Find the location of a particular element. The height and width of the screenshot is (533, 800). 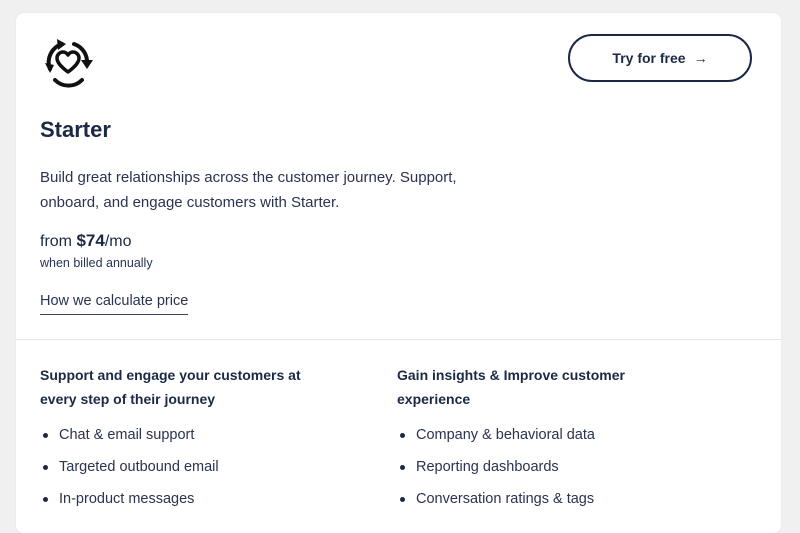

feature-label: Chat & email support is located at coordinates (127, 435).